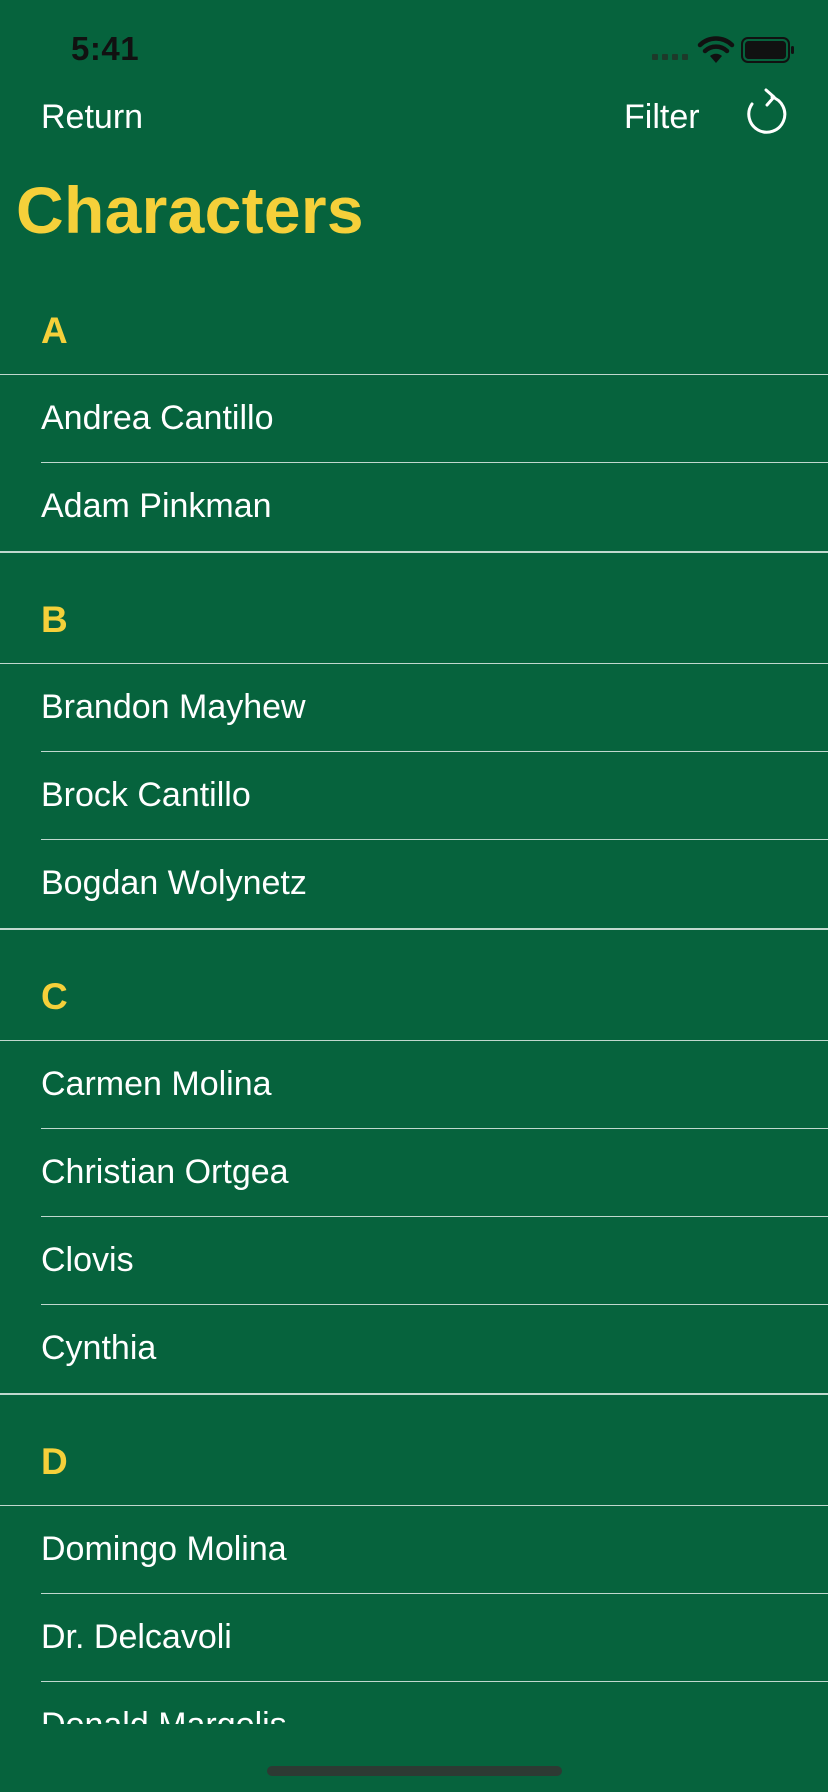 The height and width of the screenshot is (1792, 828). Describe the element at coordinates (414, 1758) in the screenshot. I see `bottom-safe-area` at that location.